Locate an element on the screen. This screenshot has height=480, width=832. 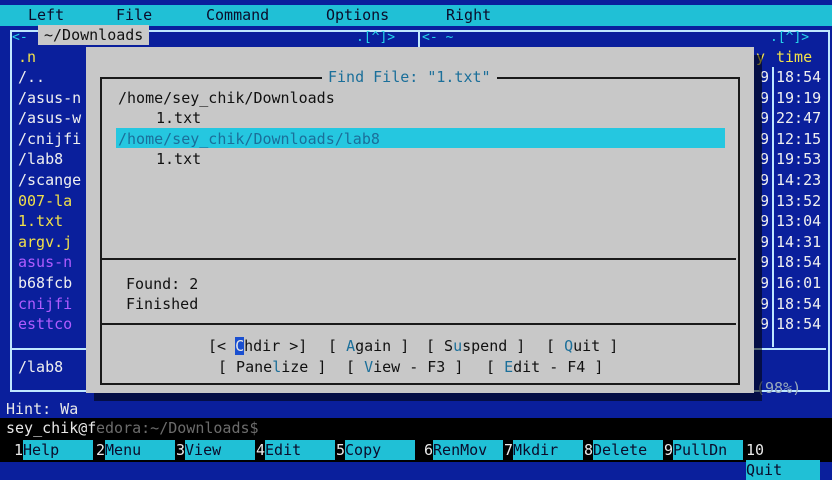
right-column-separator is located at coordinates (773, 207).